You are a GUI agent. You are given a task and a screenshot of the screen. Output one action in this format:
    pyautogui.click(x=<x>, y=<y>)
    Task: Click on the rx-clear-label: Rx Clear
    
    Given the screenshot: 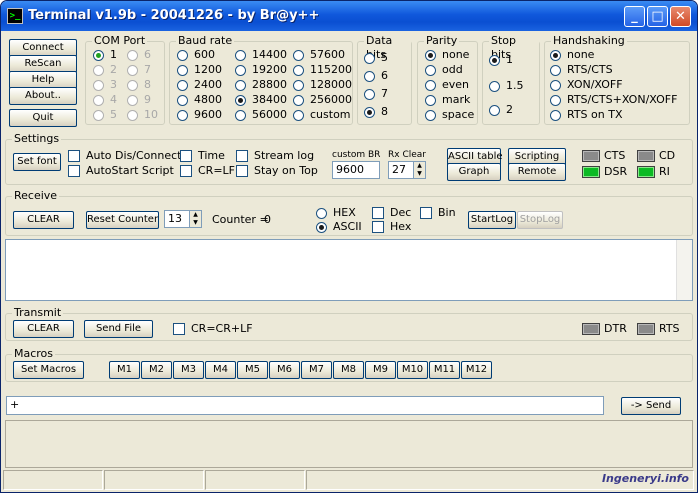 What is the action you would take?
    pyautogui.click(x=407, y=155)
    